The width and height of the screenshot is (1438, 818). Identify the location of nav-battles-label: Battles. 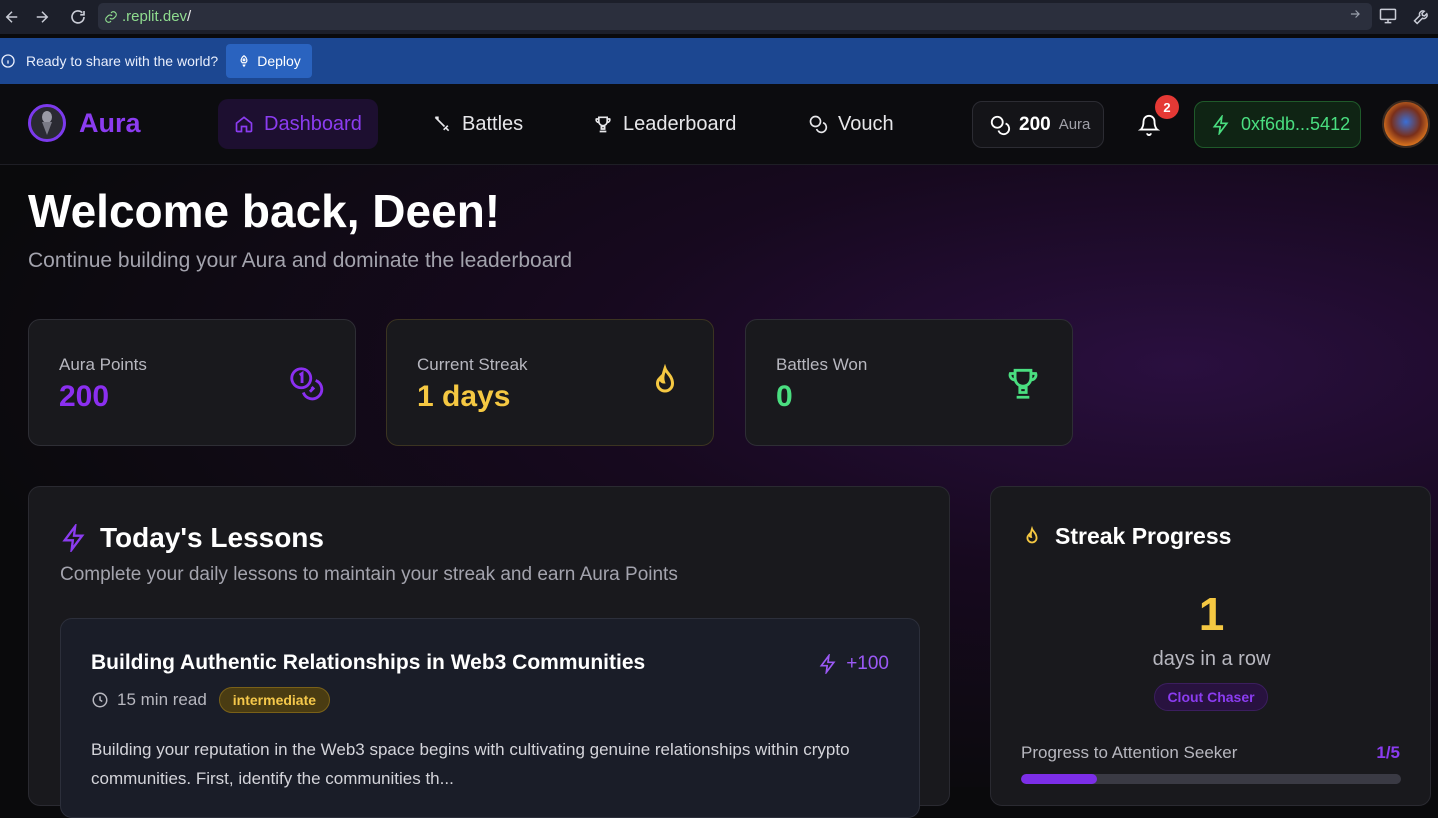
(493, 123).